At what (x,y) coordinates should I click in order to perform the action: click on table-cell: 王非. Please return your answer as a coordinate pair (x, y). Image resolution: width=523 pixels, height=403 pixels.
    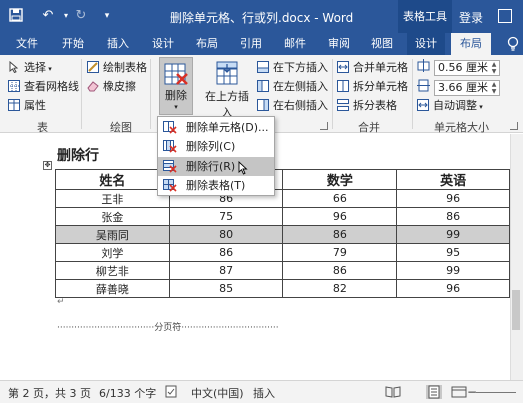
    Looking at the image, I should click on (112, 198).